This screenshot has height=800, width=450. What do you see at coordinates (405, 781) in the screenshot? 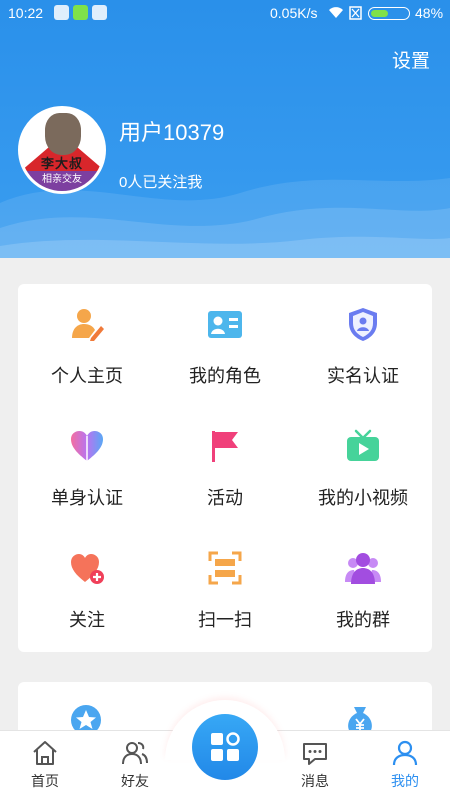
I see `tab-label: 我的` at bounding box center [405, 781].